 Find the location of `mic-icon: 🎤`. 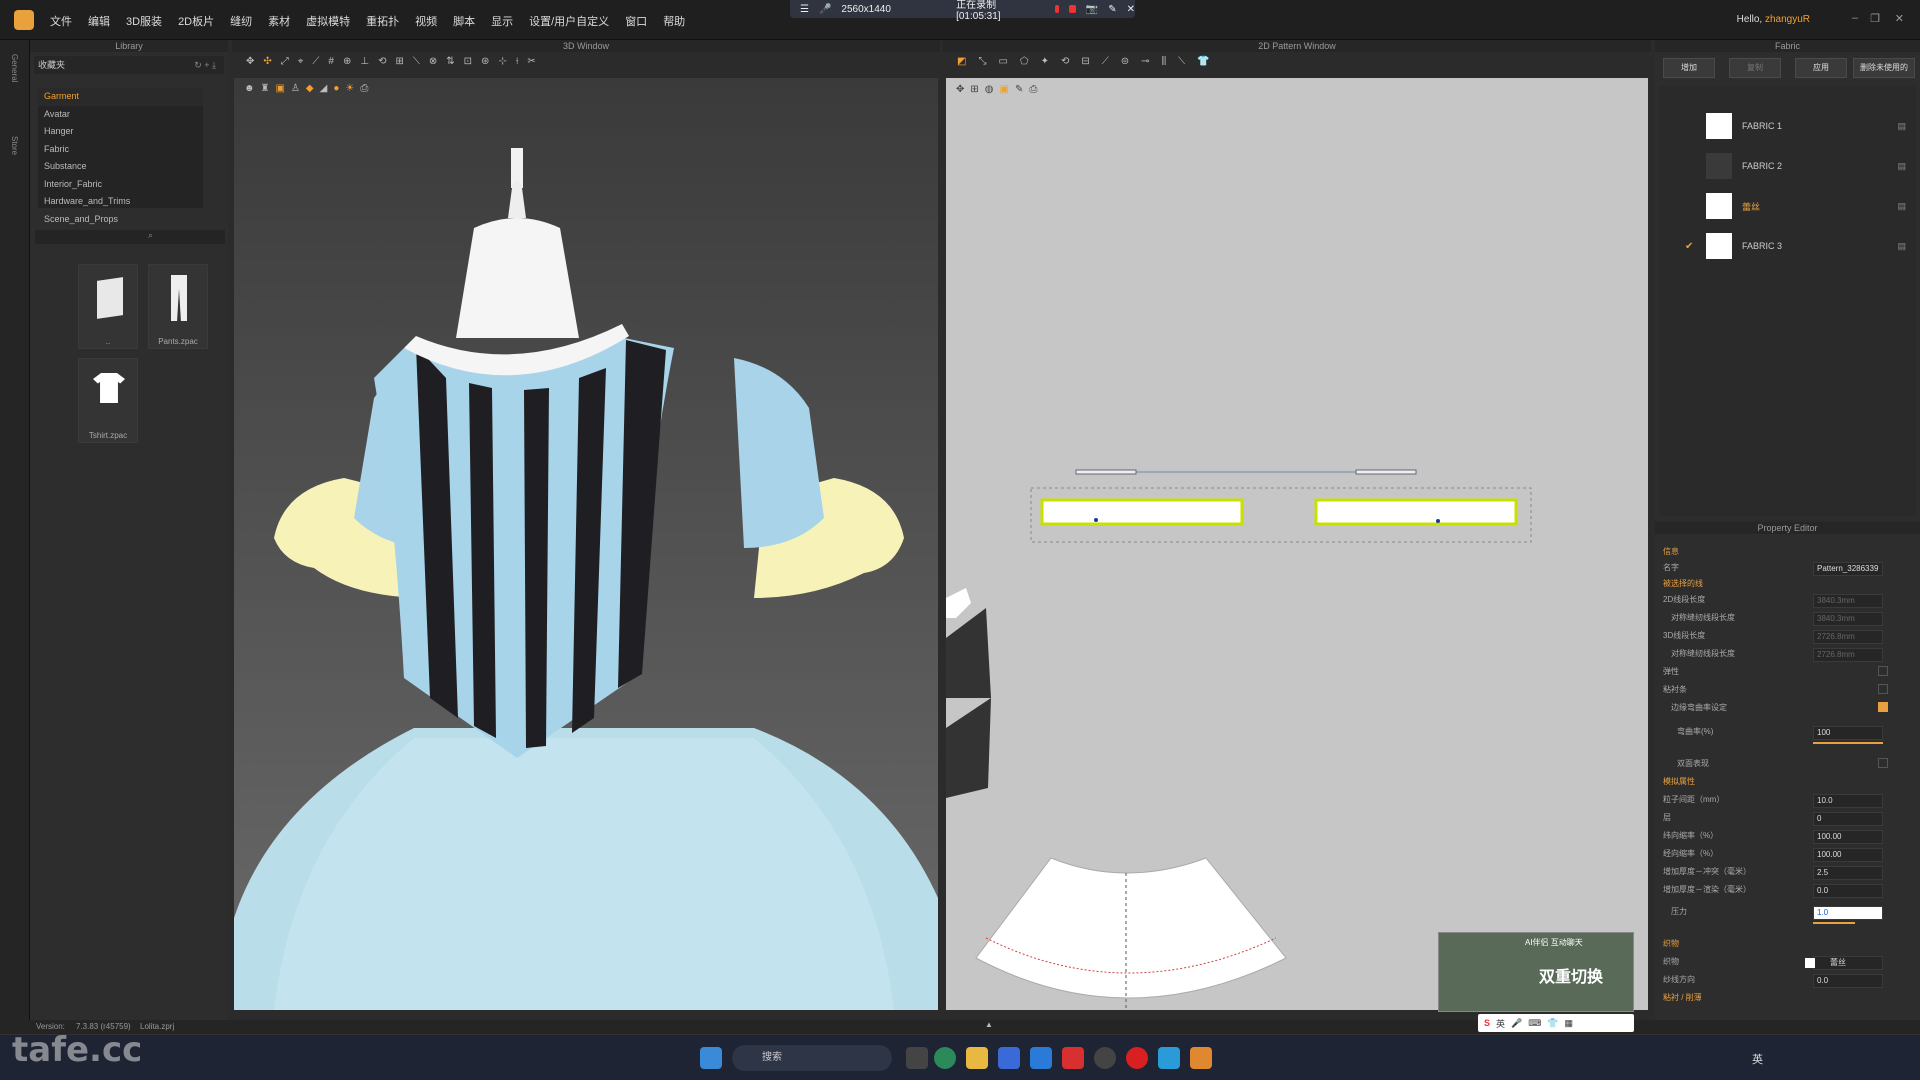

mic-icon: 🎤 is located at coordinates (825, 9).